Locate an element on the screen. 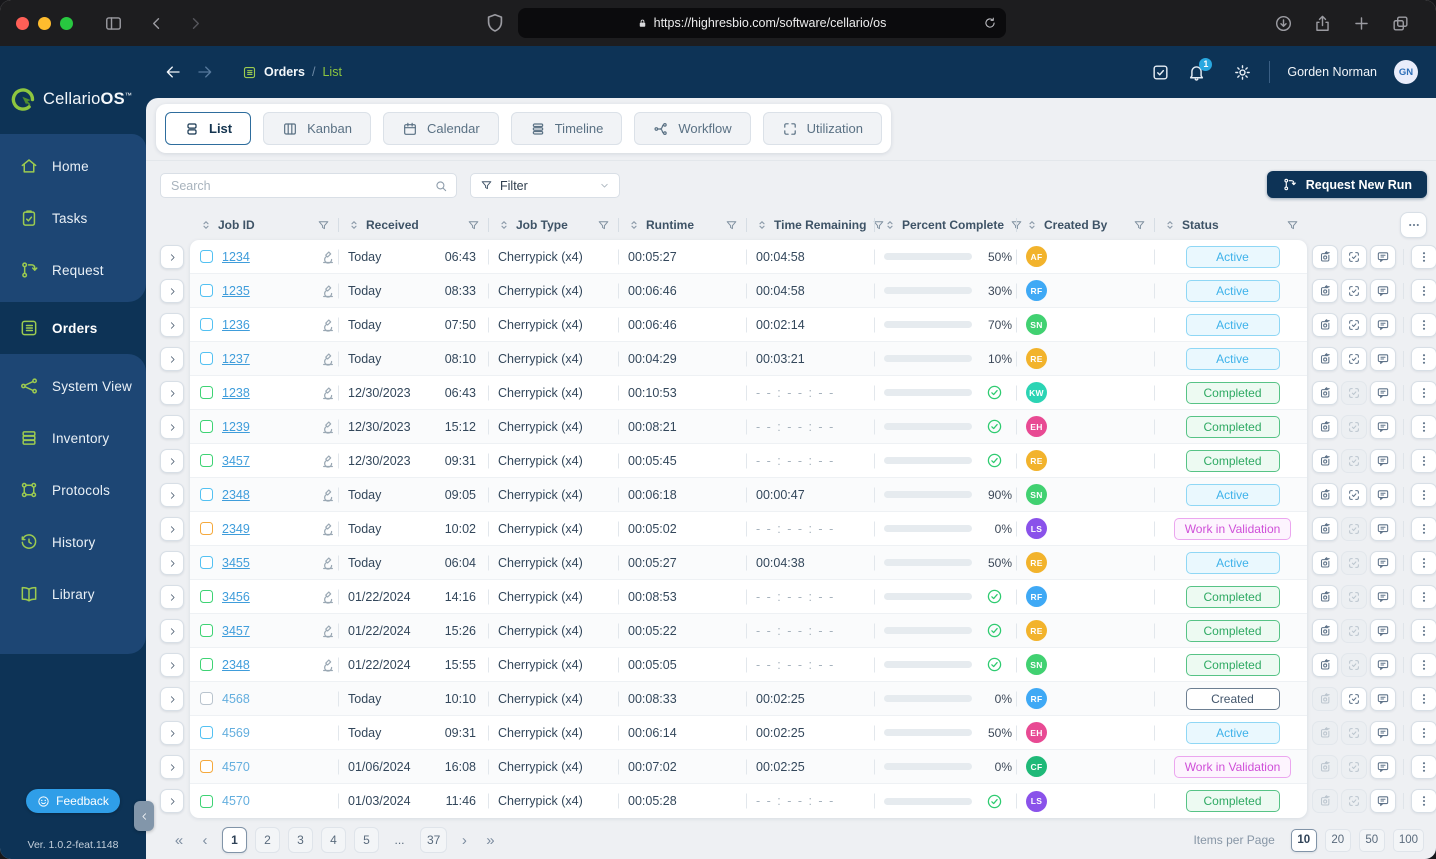 Image resolution: width=1436 pixels, height=859 pixels. job-id-link: 2349 is located at coordinates (236, 529).